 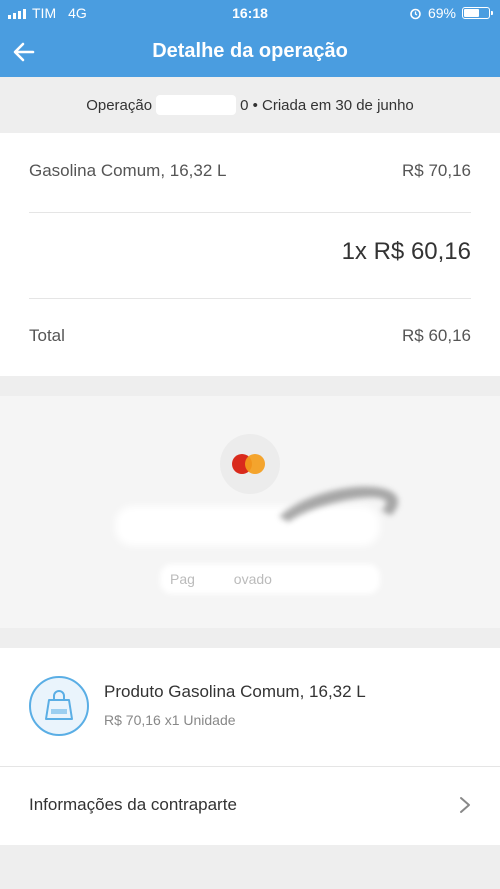 I want to click on app-header: TIM 4G 16:18 69% Detalhe da operação, so click(x=250, y=38).